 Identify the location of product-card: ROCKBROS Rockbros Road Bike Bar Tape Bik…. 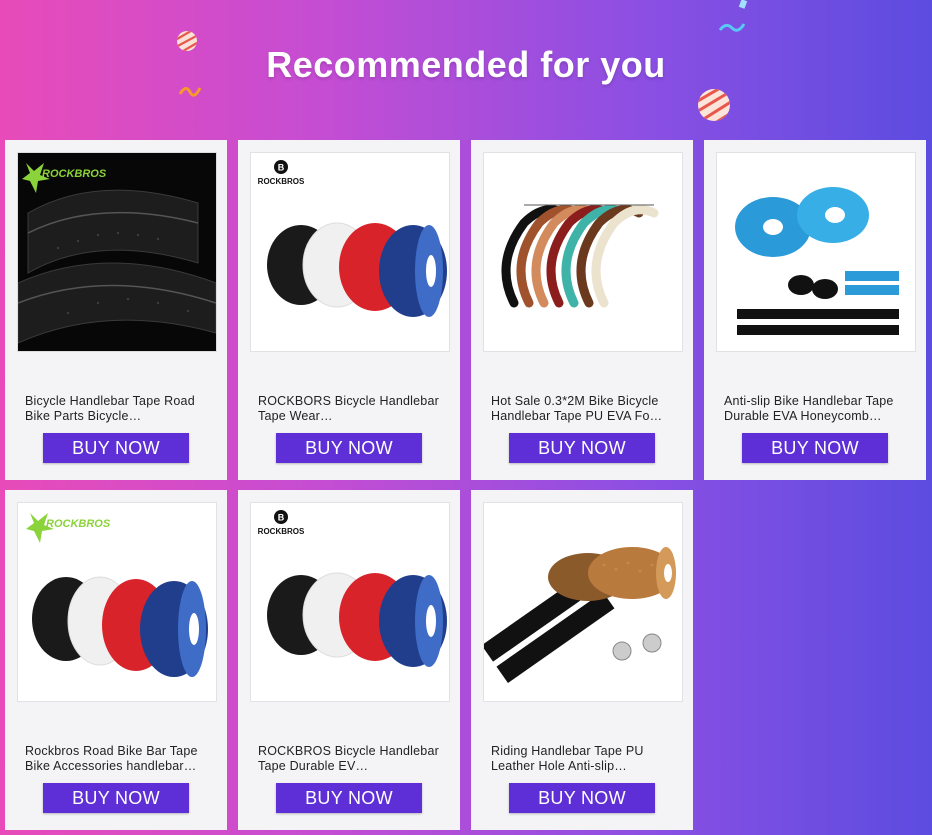
(116, 660).